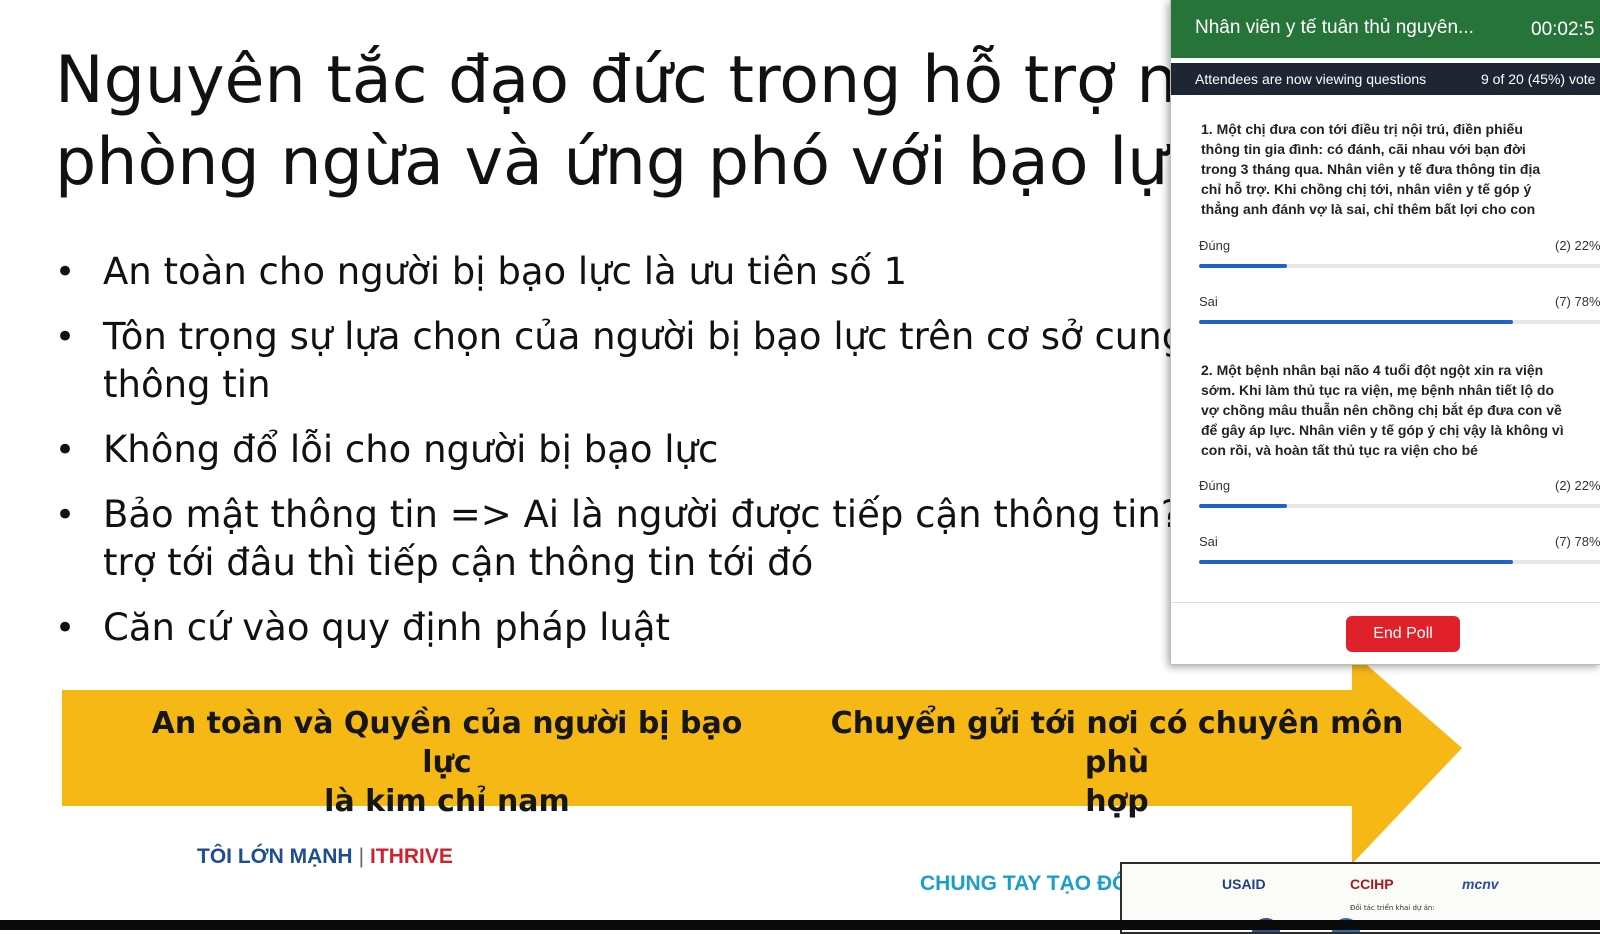  What do you see at coordinates (275, 856) in the screenshot?
I see `brand-toi-lon-manh: TÔI LỚN MẠNH` at bounding box center [275, 856].